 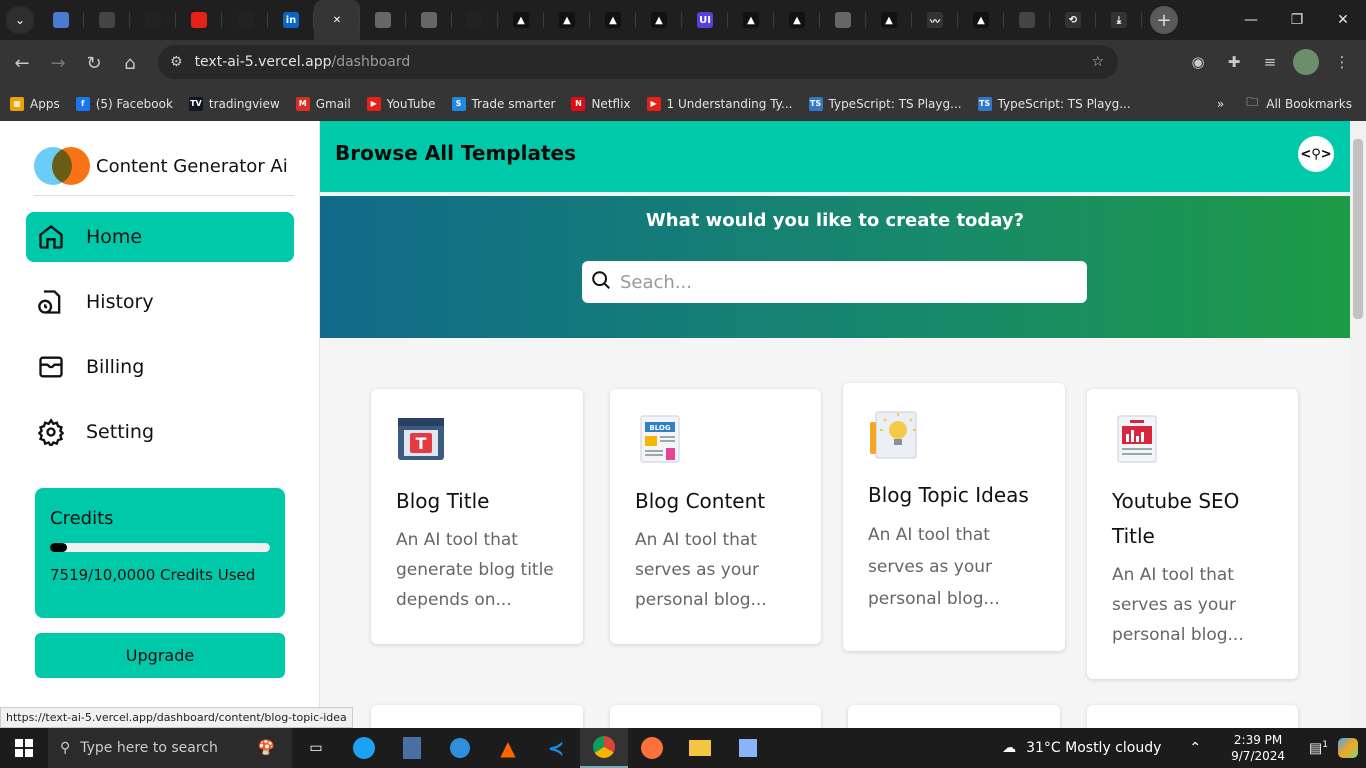 What do you see at coordinates (1306, 62) in the screenshot?
I see `profile-avatar` at bounding box center [1306, 62].